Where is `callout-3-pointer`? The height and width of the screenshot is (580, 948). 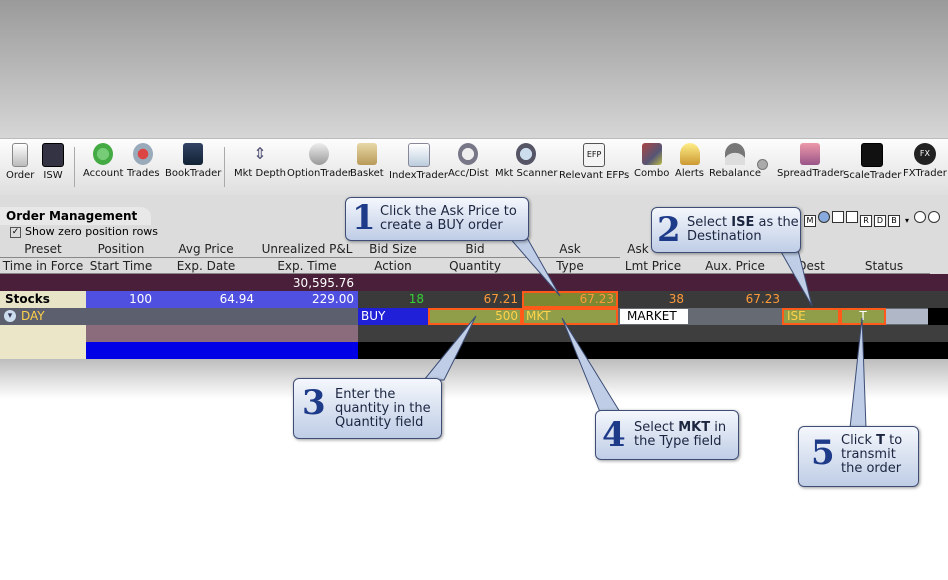
callout-3-pointer is located at coordinates (449, 348).